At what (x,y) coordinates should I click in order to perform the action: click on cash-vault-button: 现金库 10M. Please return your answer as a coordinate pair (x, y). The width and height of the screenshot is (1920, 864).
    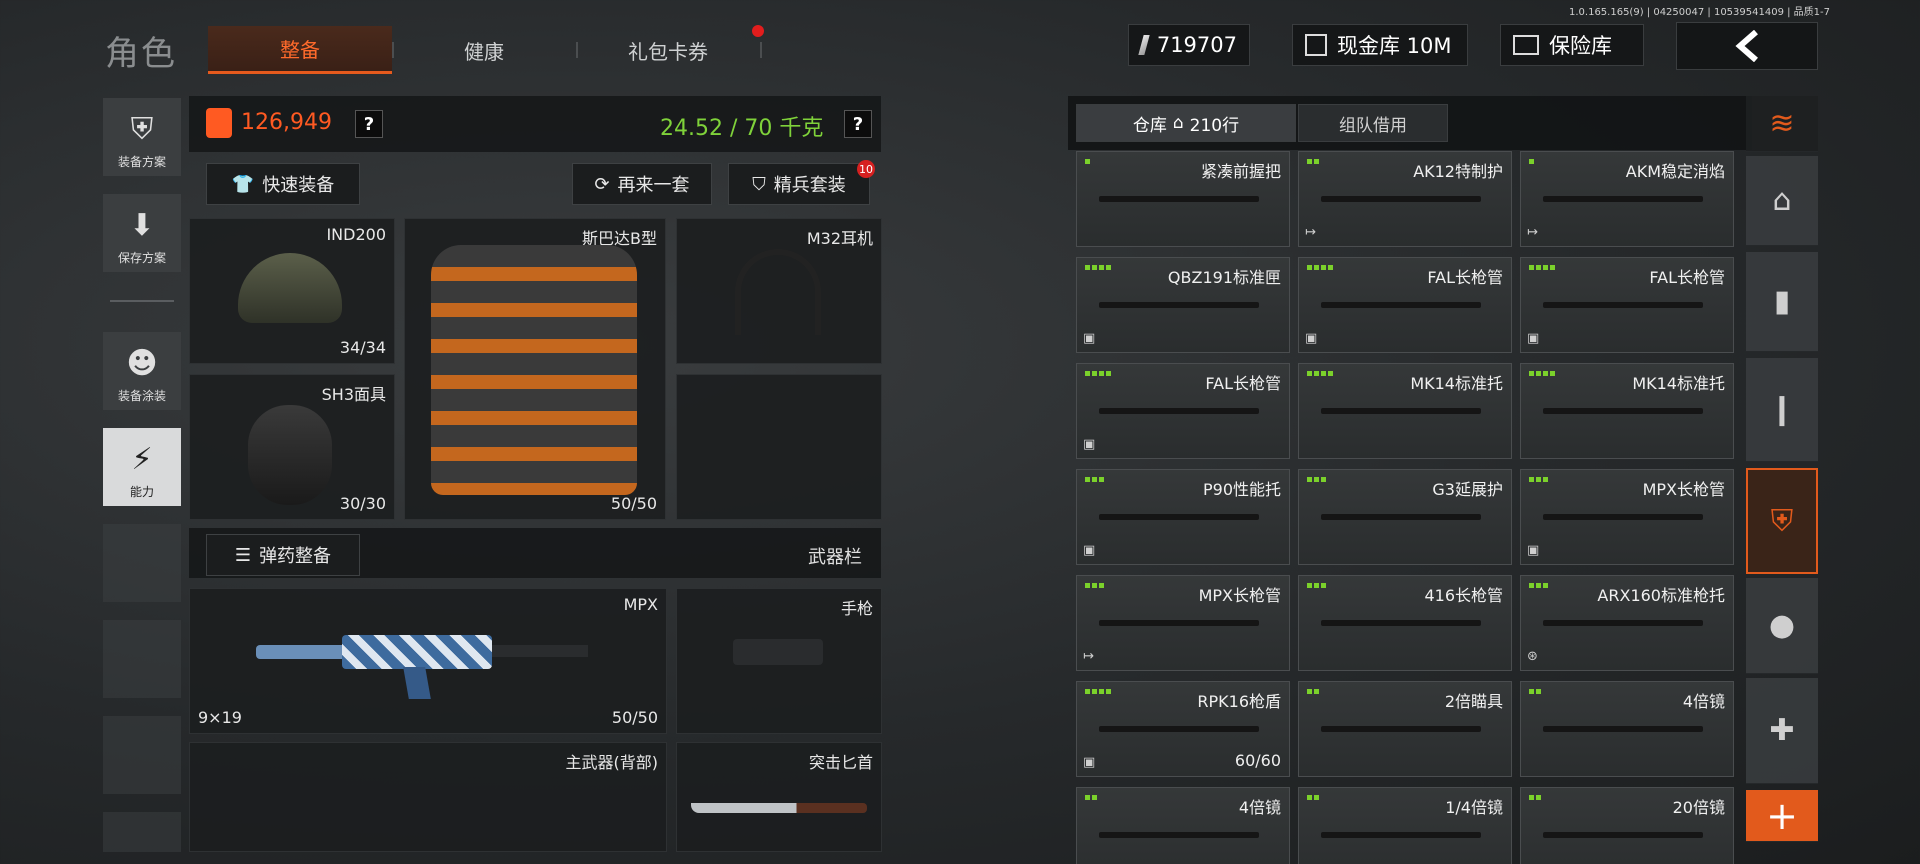
    Looking at the image, I should click on (1380, 45).